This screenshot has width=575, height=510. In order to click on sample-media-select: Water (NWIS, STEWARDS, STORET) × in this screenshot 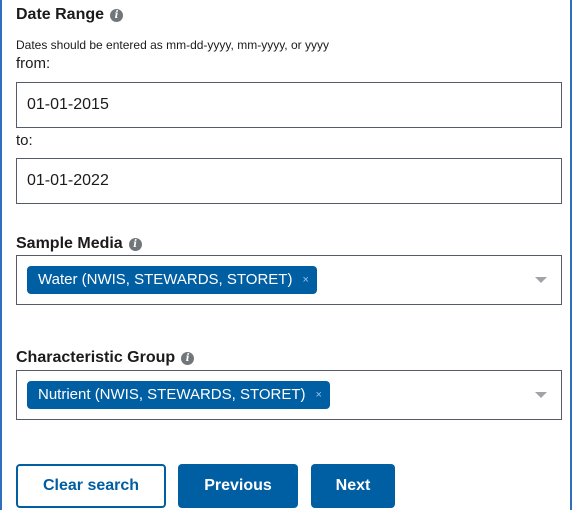, I will do `click(289, 280)`.